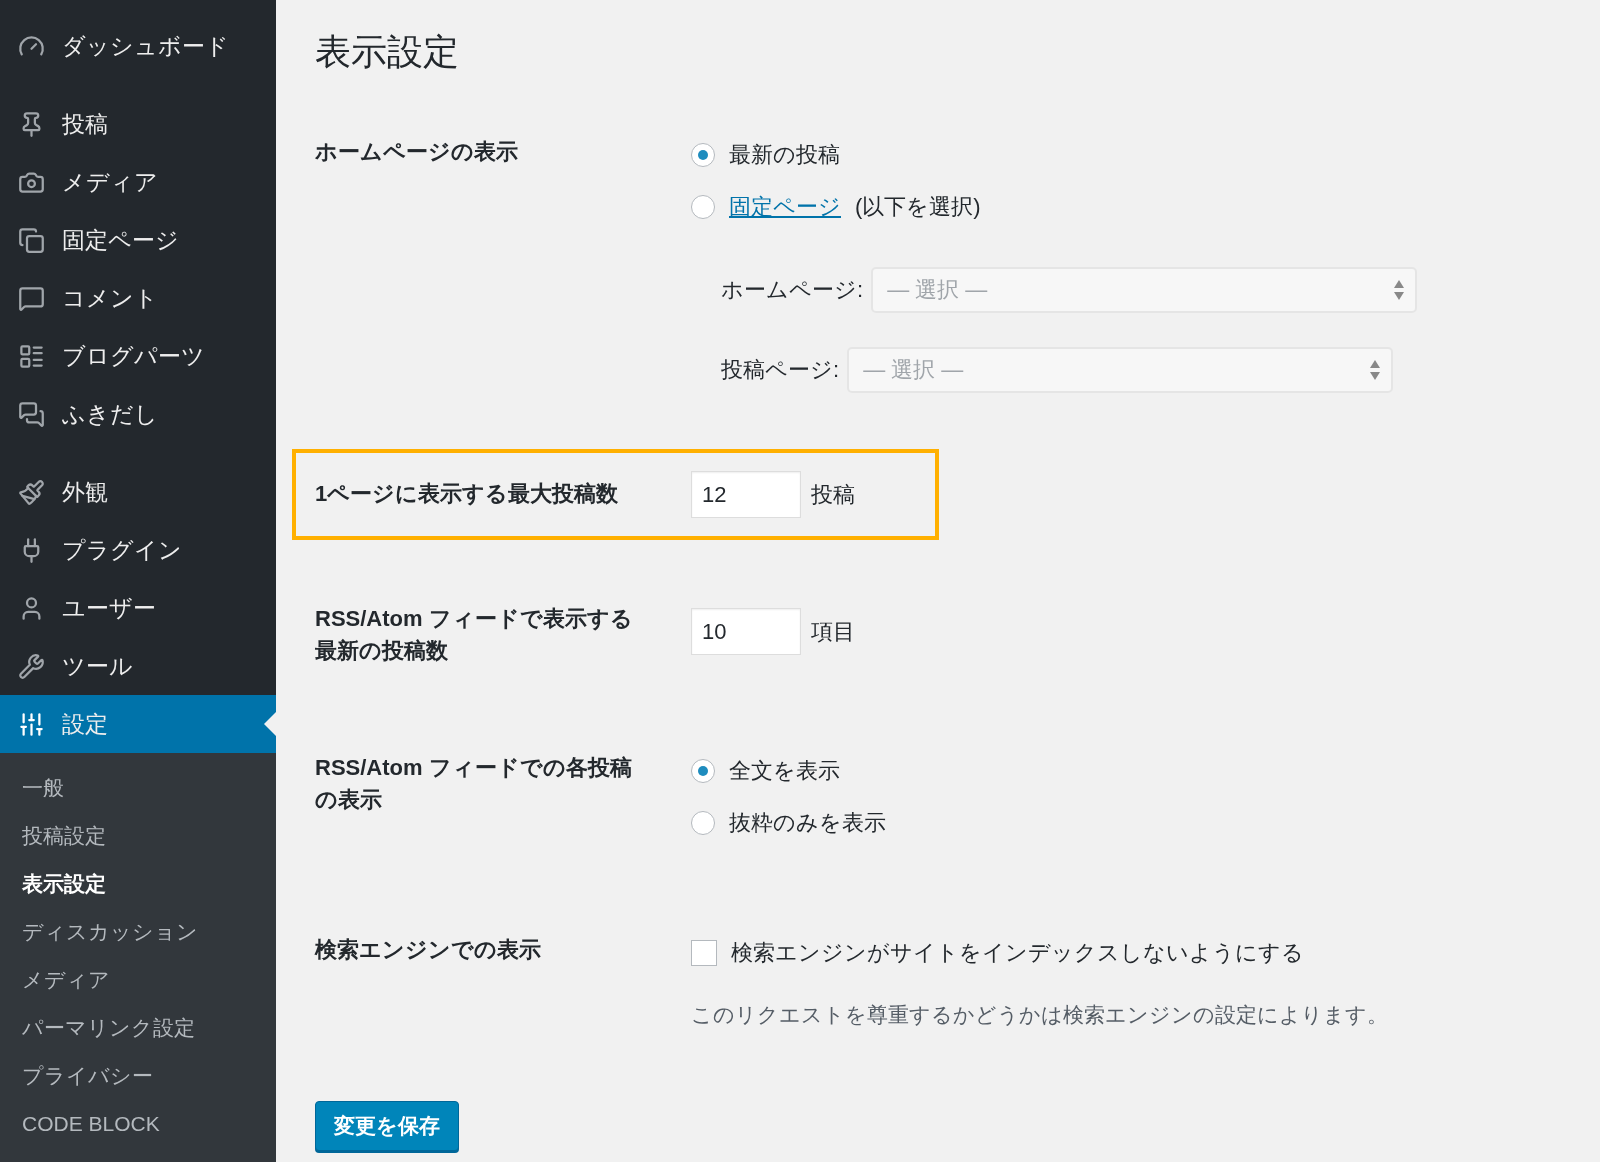 The height and width of the screenshot is (1162, 1600). I want to click on option-label: 抜粋のみを表示, so click(807, 823).